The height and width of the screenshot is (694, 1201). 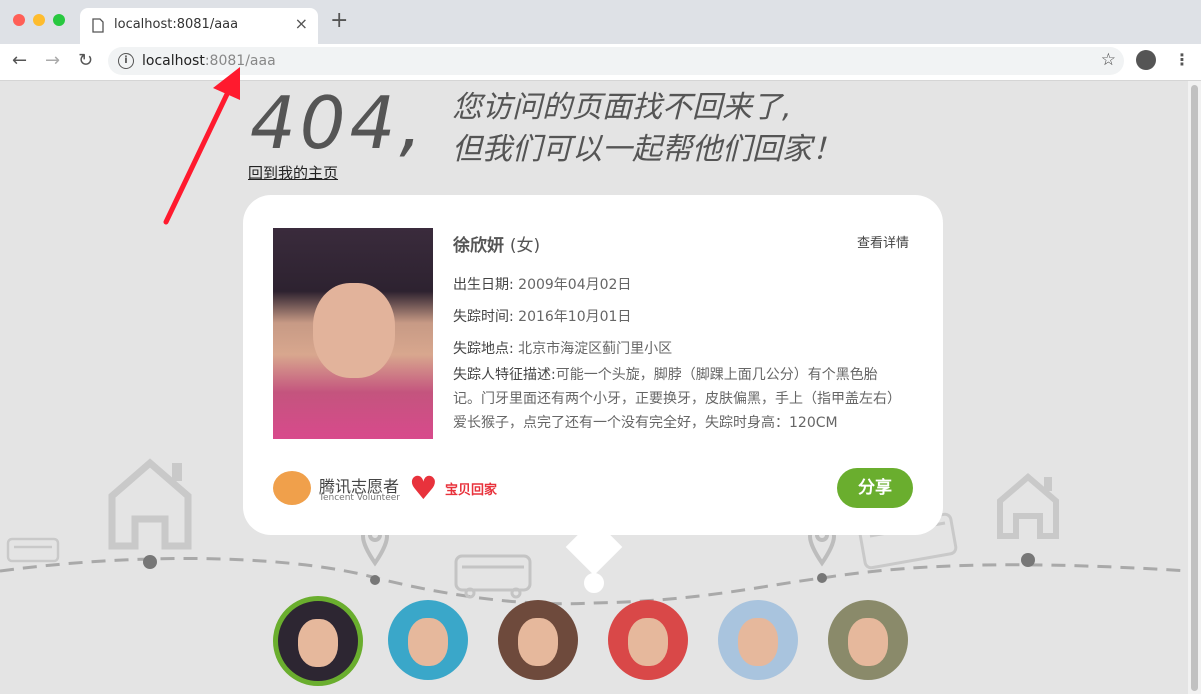 I want to click on error-message: 您访问的页面找不回来了, 但我们可以一起帮他们回家！, so click(x=647, y=129).